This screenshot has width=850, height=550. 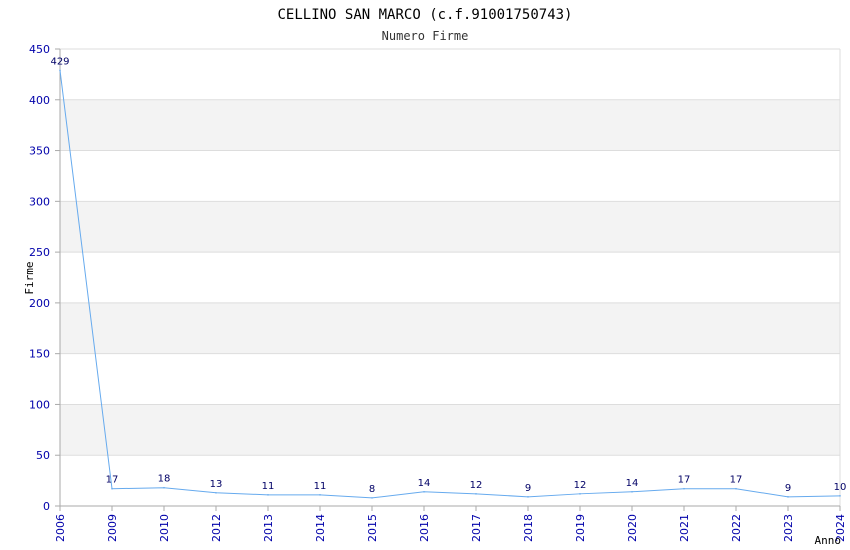 I want to click on x-tick-label: 2010, so click(x=164, y=528).